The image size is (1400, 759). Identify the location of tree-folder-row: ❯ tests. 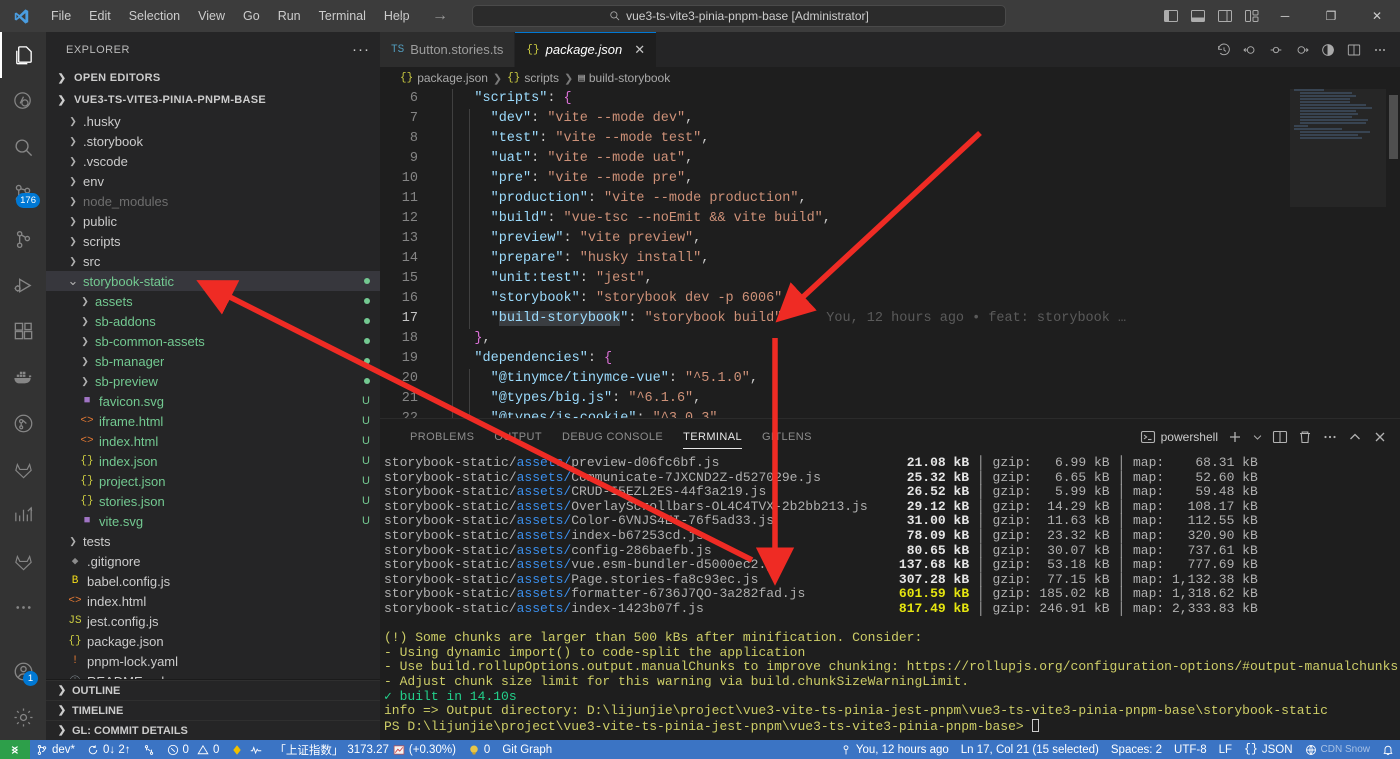
(213, 541).